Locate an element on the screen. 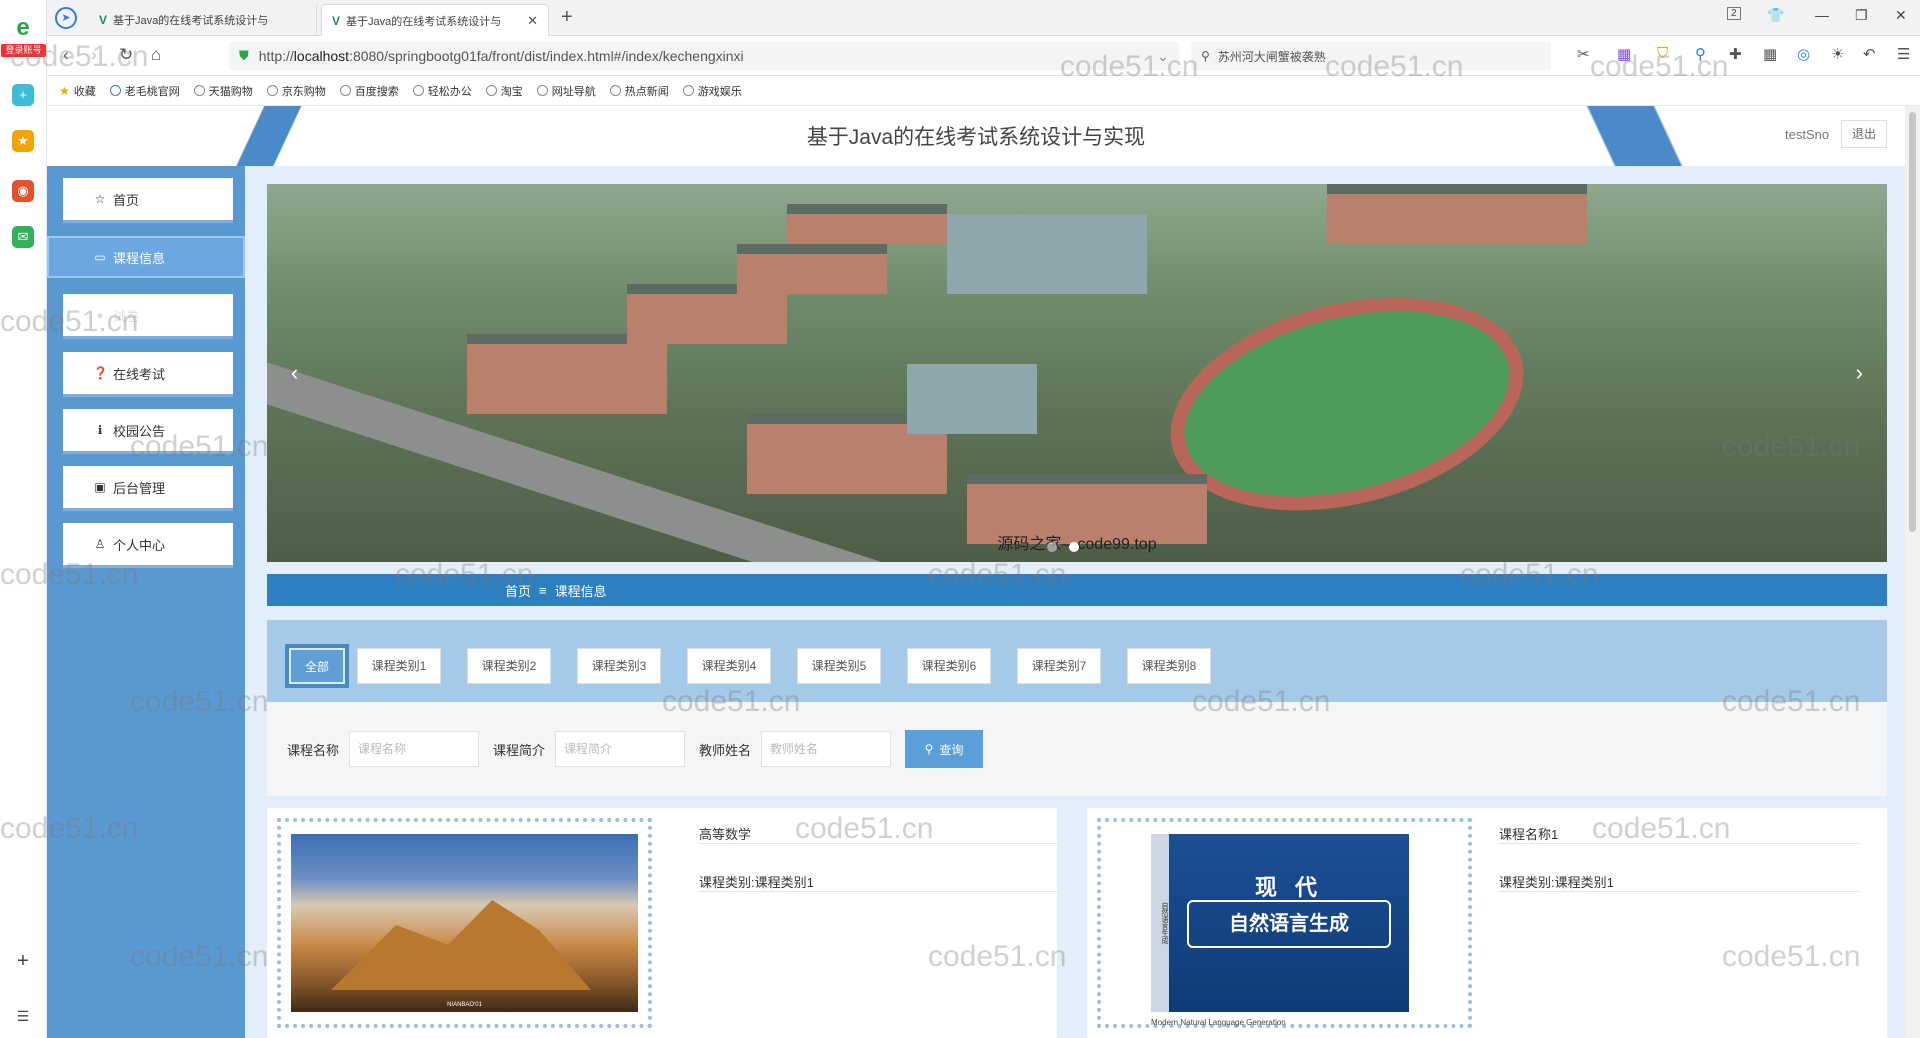  brightness-icon: ☀ is located at coordinates (1837, 54).